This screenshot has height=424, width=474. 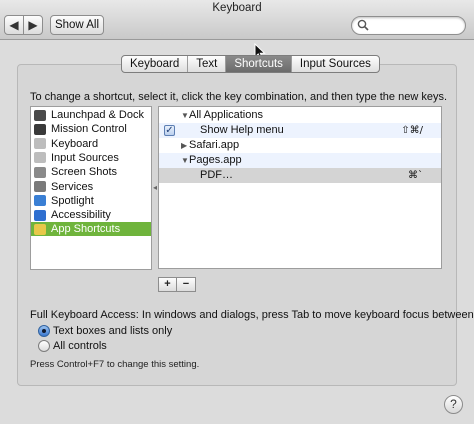 I want to click on enabled-checkbox: ✓, so click(x=169, y=130).